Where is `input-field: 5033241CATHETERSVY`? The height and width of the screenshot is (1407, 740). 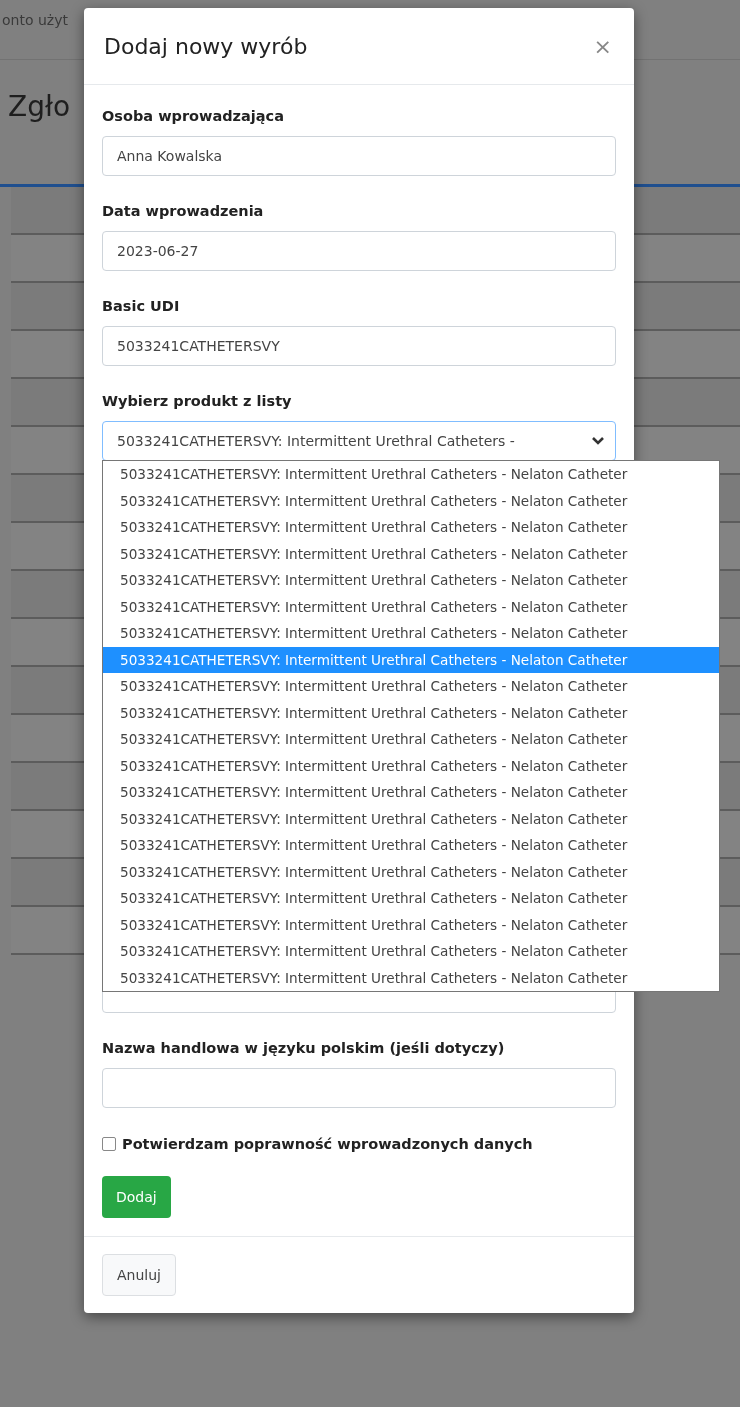 input-field: 5033241CATHETERSVY is located at coordinates (359, 346).